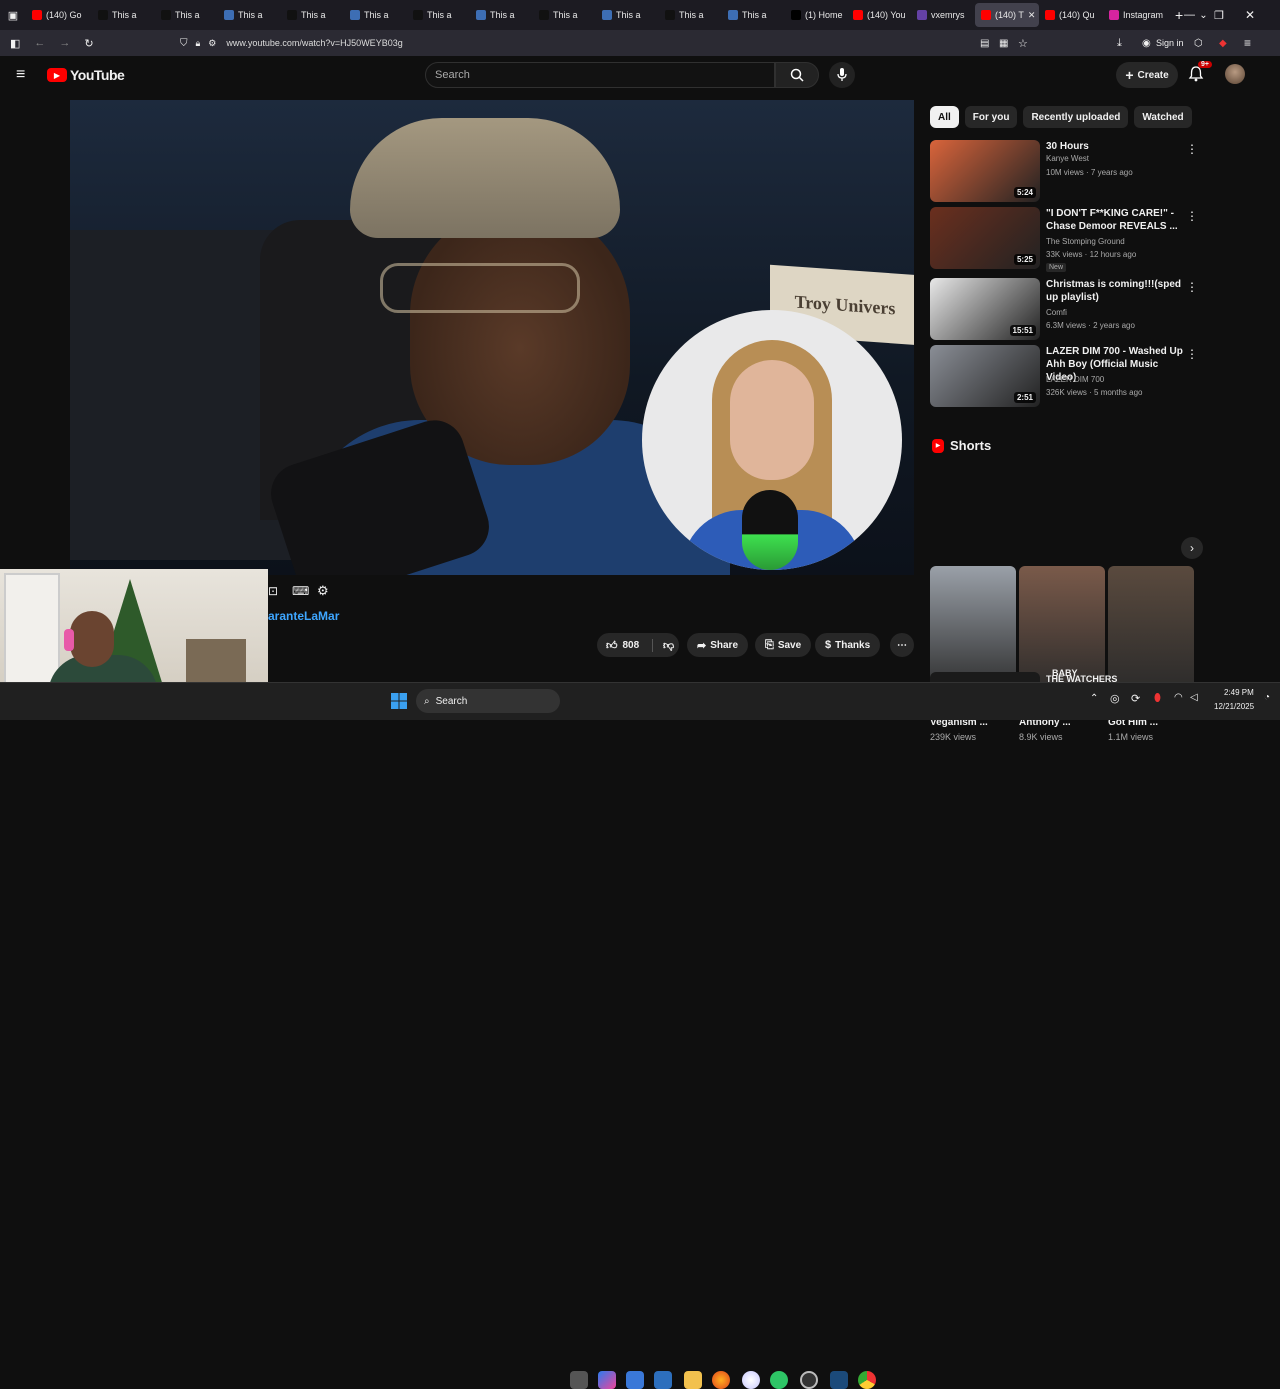 The width and height of the screenshot is (1280, 1389). What do you see at coordinates (902, 645) in the screenshot?
I see `more-actions-button: ⋯` at bounding box center [902, 645].